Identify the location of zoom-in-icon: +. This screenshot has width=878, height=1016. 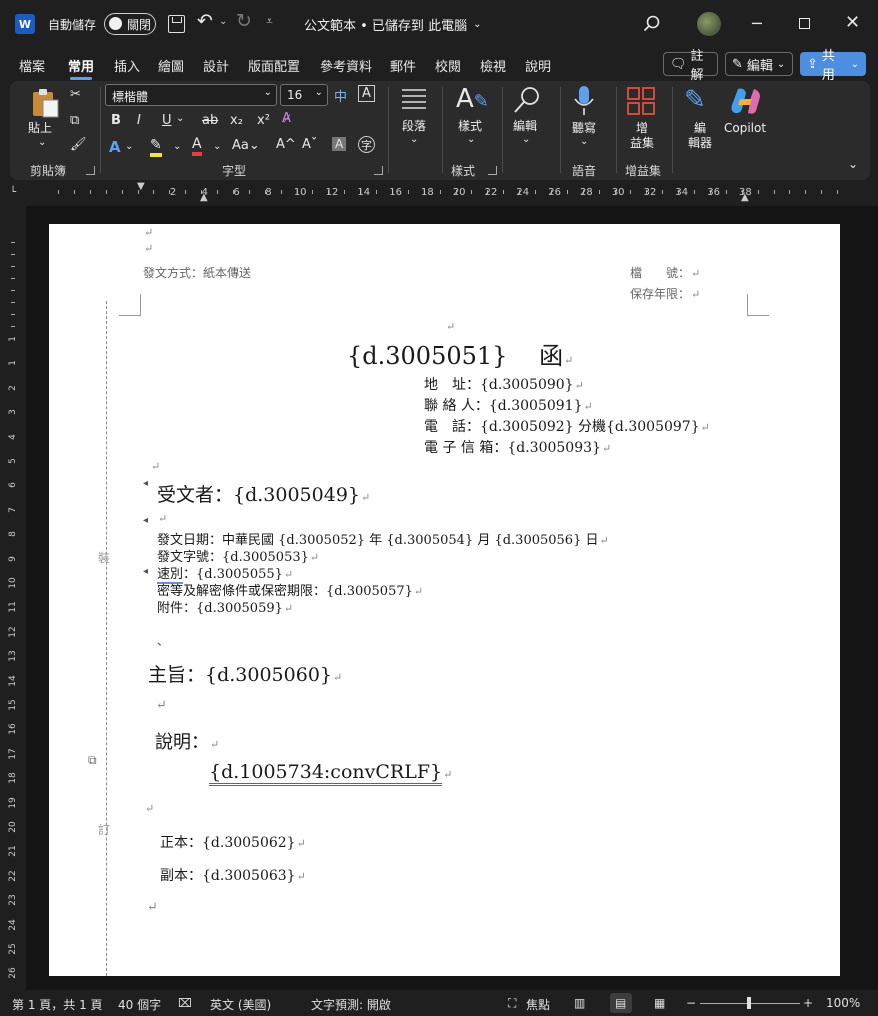
(808, 1003).